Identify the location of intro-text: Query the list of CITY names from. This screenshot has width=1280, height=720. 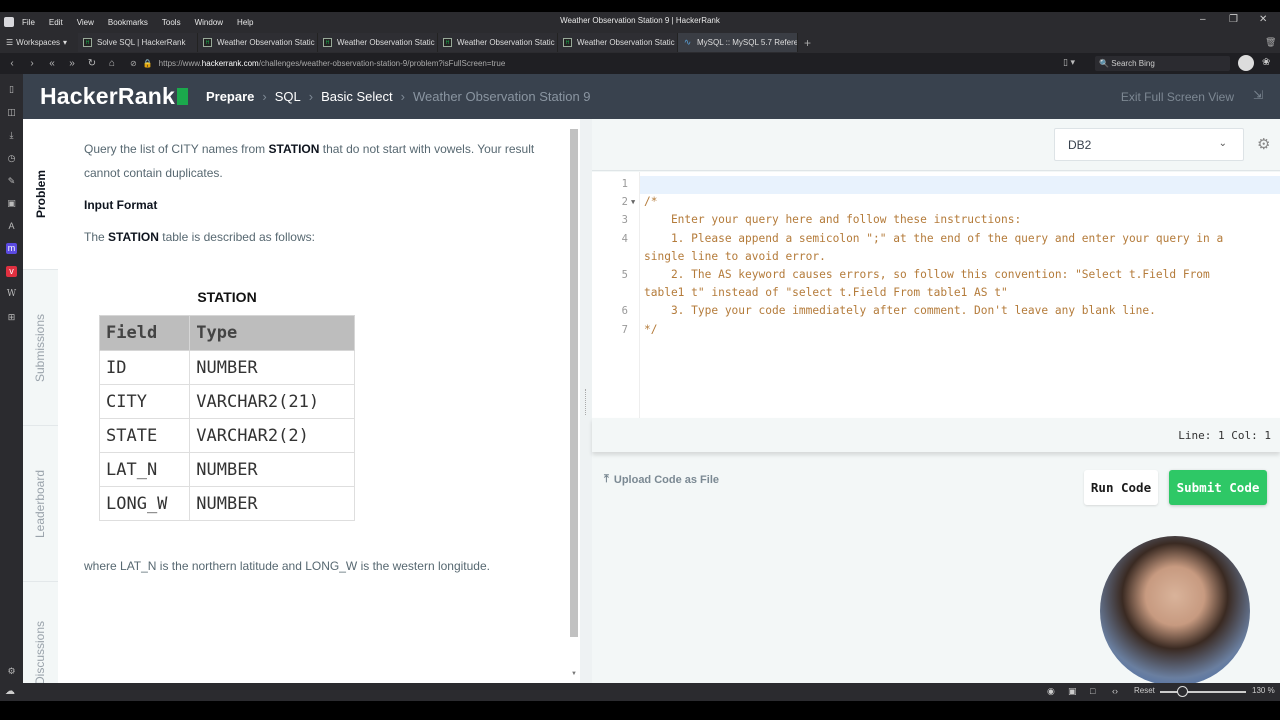
(176, 149).